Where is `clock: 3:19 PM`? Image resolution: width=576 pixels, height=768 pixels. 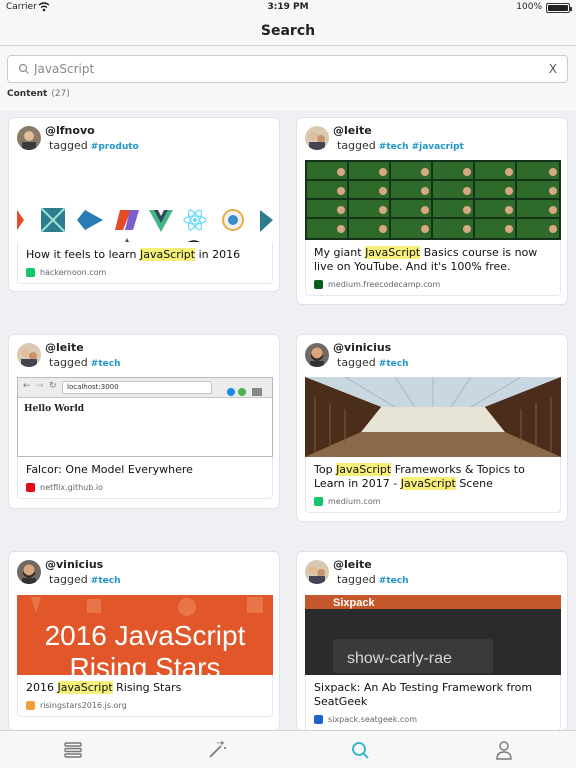
clock: 3:19 PM is located at coordinates (288, 7).